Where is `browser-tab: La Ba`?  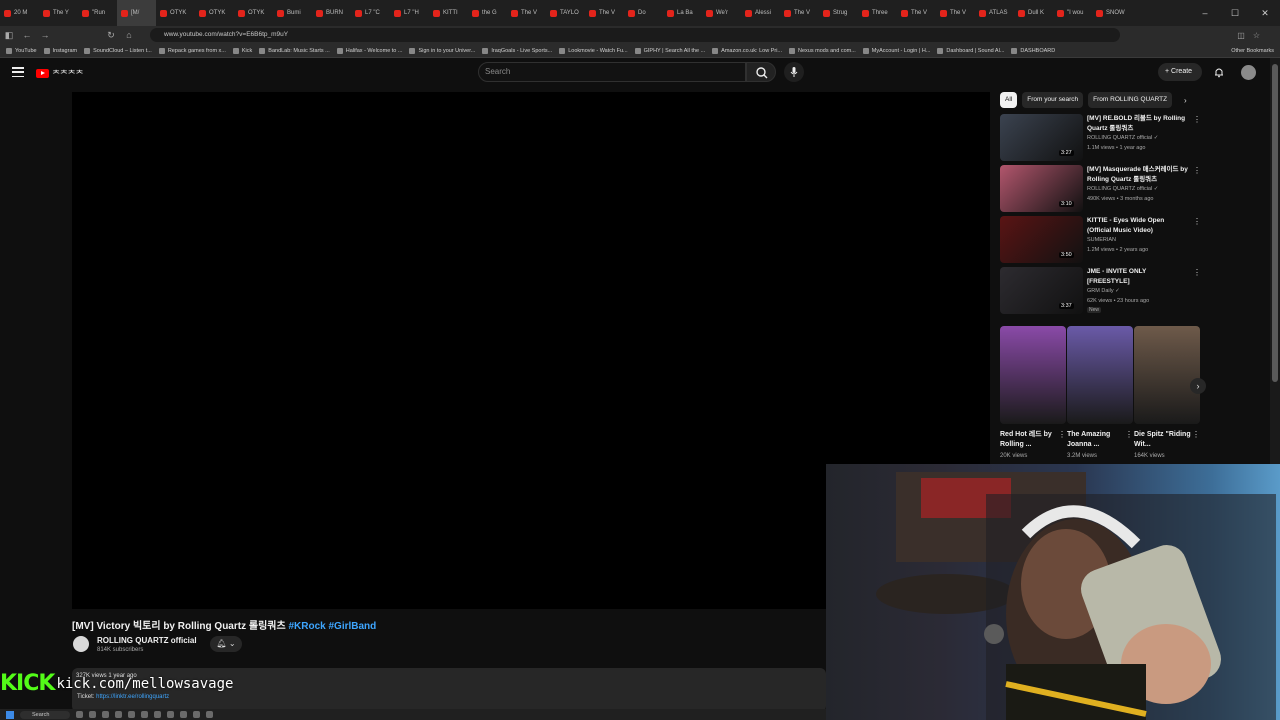
browser-tab: La Ba is located at coordinates (682, 13).